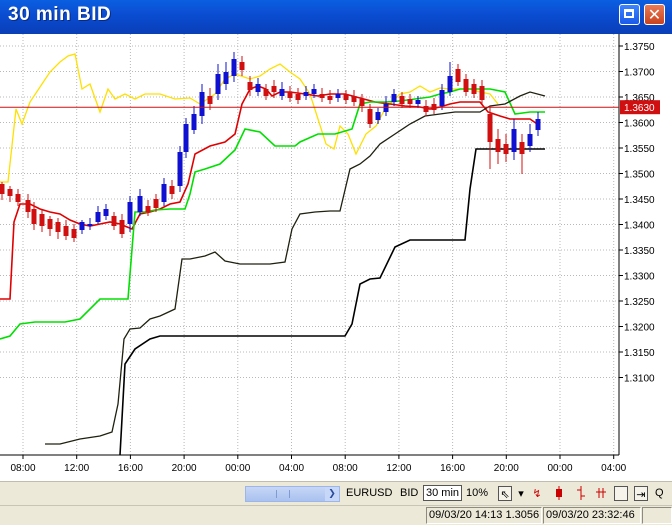 Image resolution: width=672 pixels, height=525 pixels. What do you see at coordinates (654, 14) in the screenshot?
I see `close-button: ✕` at bounding box center [654, 14].